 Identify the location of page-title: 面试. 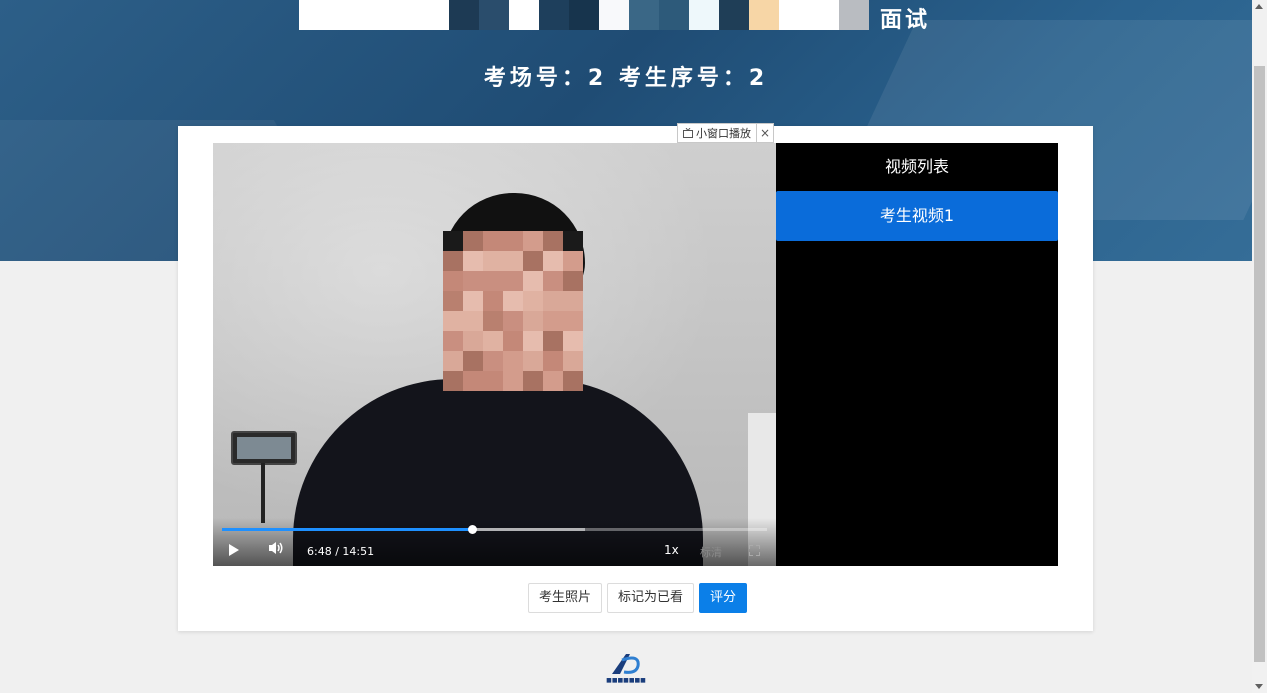
(905, 20).